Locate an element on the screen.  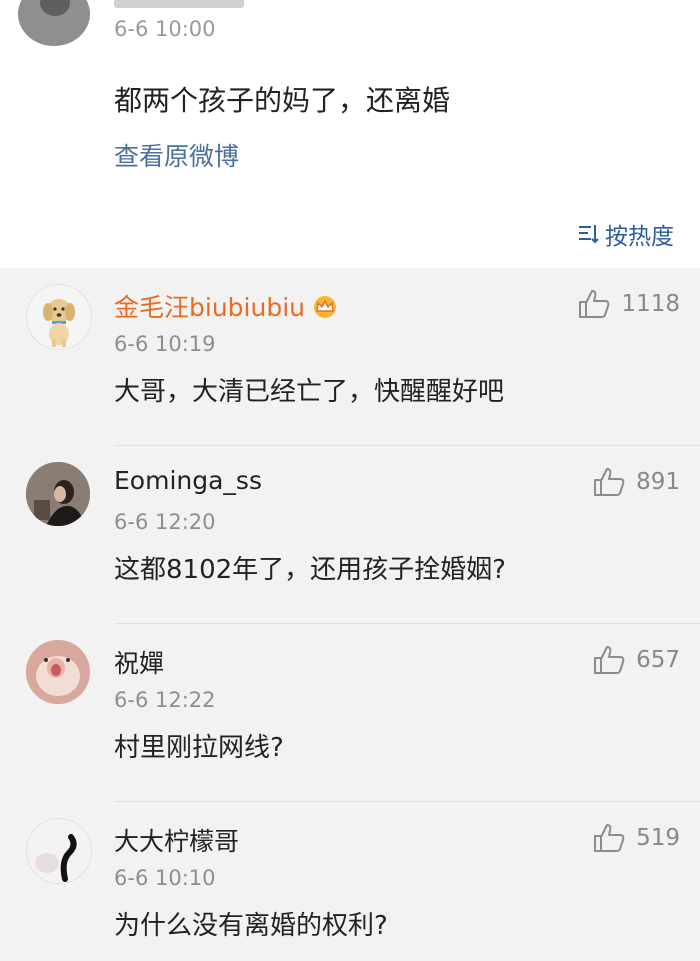
comment-author-name: 祝嬋 is located at coordinates (139, 662).